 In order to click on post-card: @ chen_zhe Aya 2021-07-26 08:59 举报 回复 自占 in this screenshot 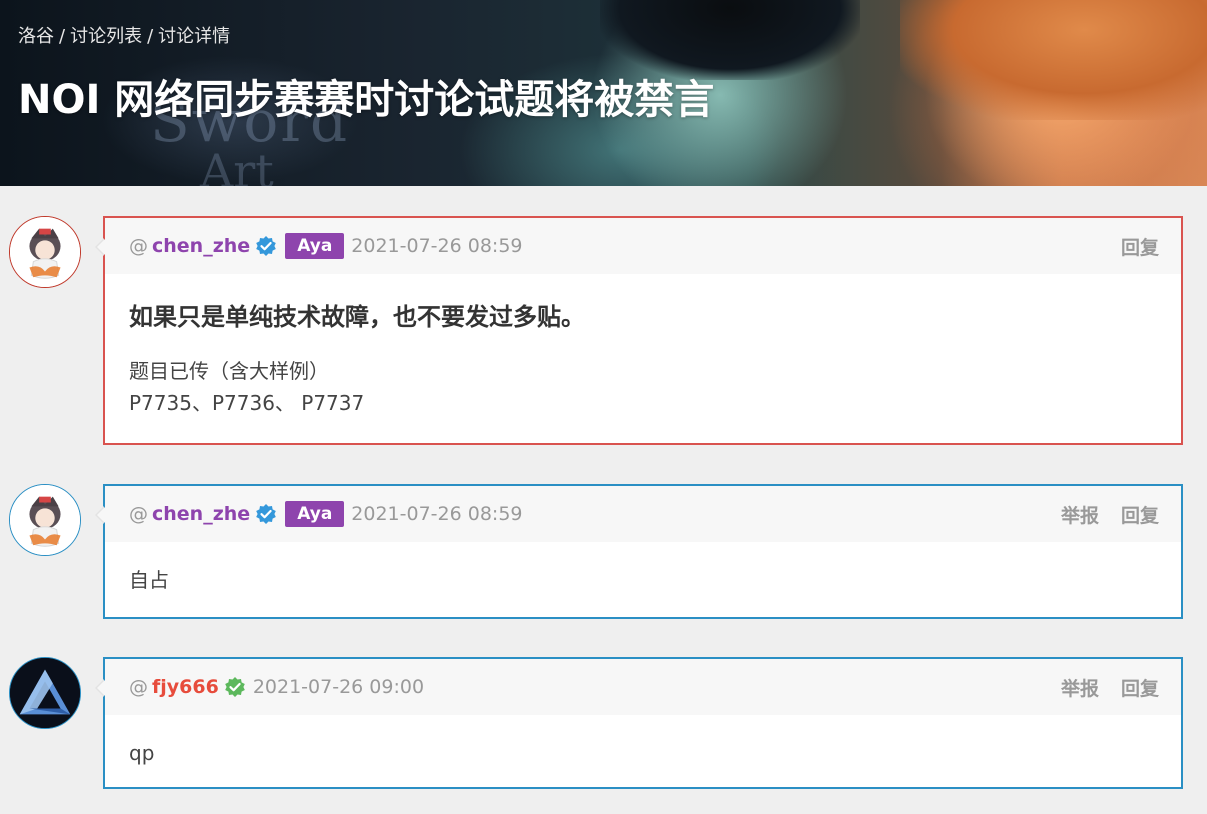, I will do `click(639, 551)`.